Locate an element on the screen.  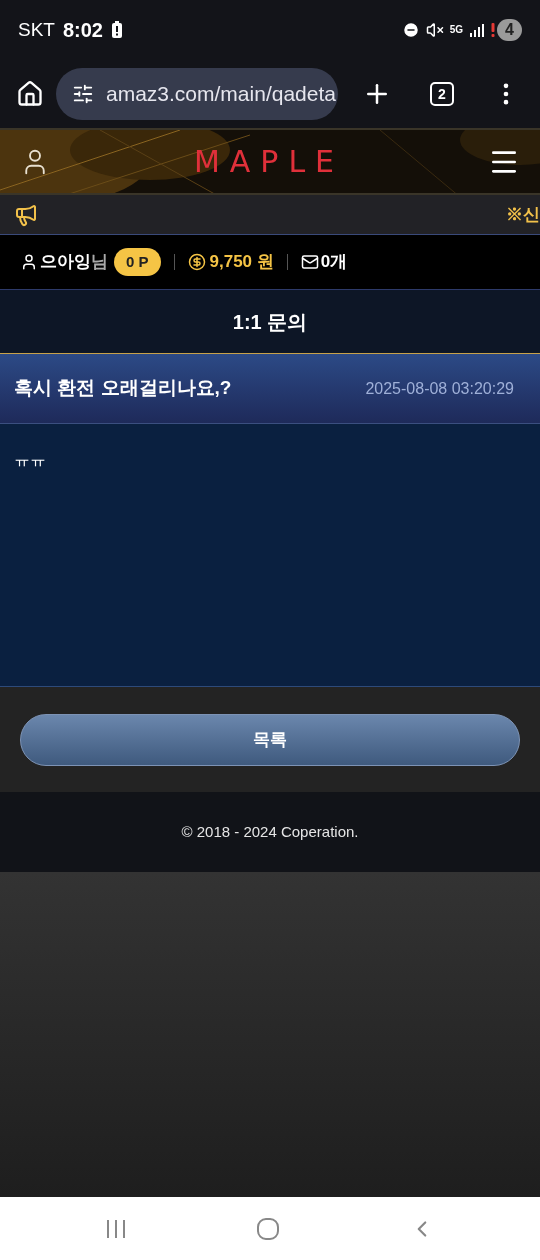
address-bar: amaz3.com/main/qadeta is located at coordinates (197, 94).